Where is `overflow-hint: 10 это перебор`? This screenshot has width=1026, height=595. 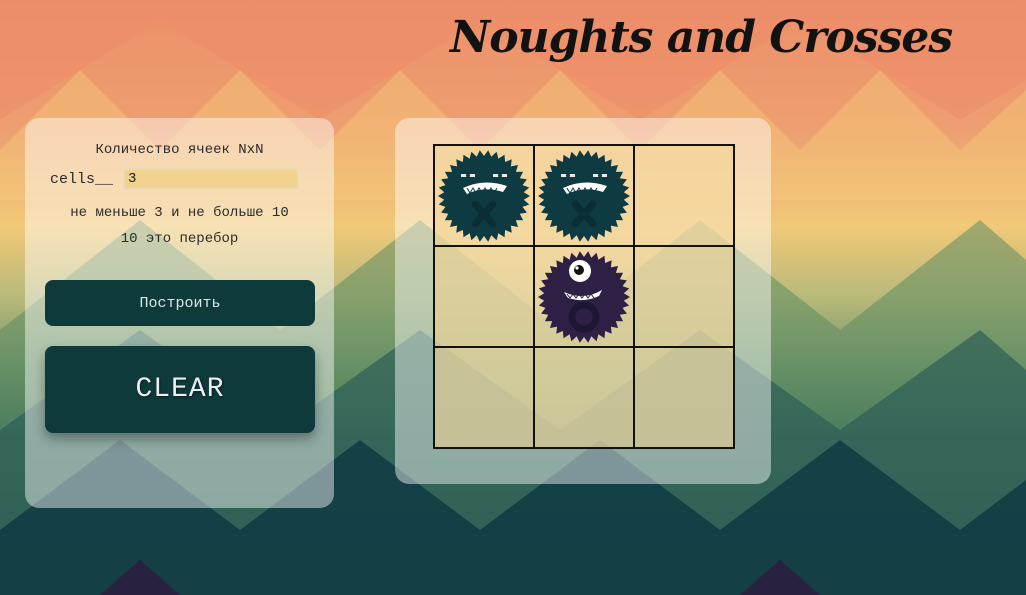
overflow-hint: 10 это перебор is located at coordinates (179, 239).